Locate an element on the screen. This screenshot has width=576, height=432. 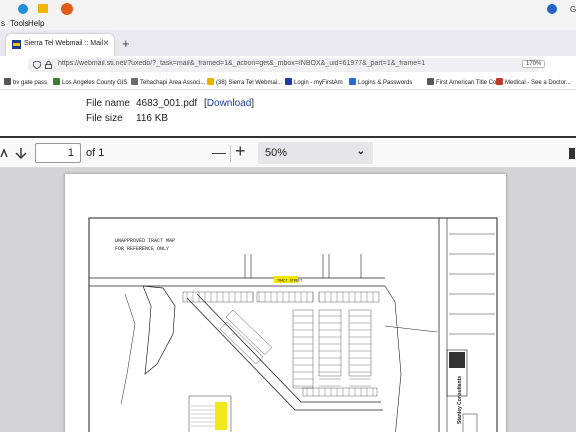
previous-page-icon is located at coordinates (4, 153).